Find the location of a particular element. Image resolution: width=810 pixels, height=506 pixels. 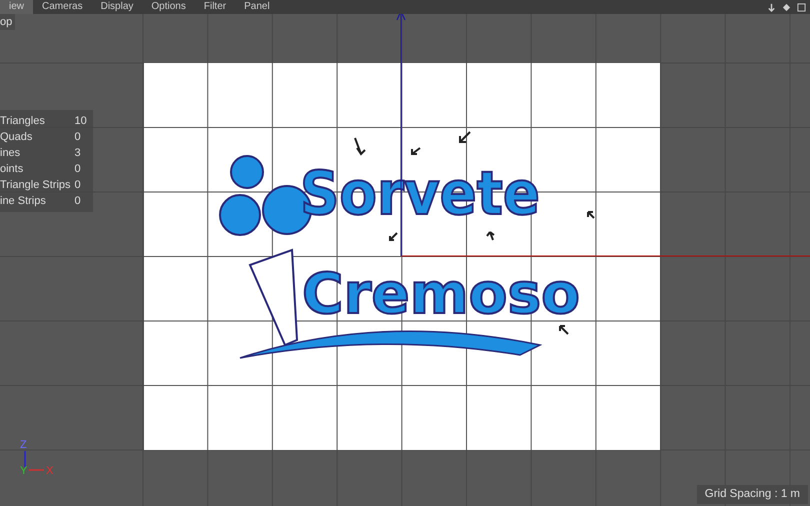

stat-name: Triangle Strips is located at coordinates (35, 185).